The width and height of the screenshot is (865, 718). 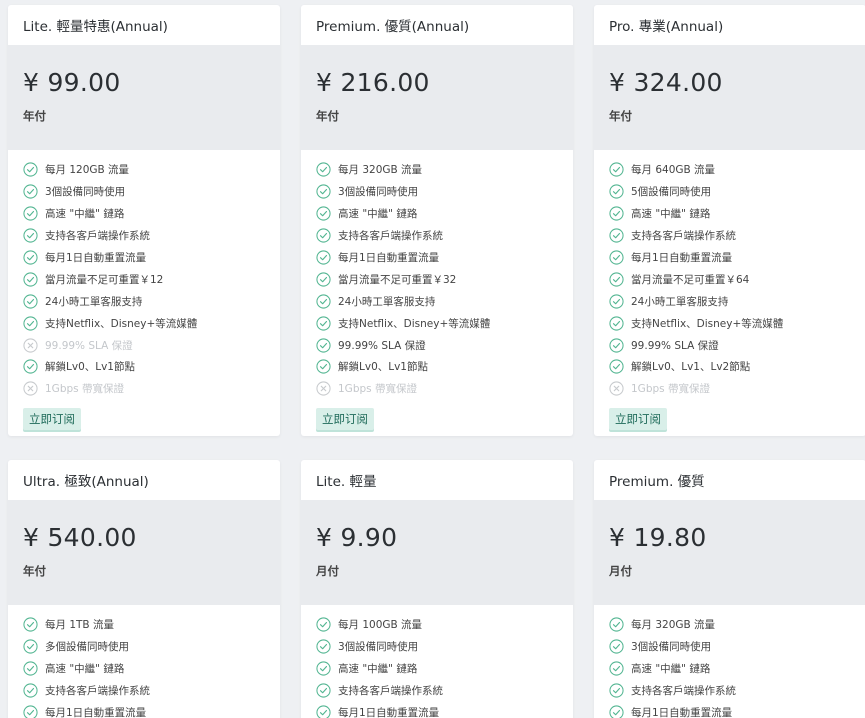 I want to click on feature-item: 多個設備同時使用, so click(x=144, y=647).